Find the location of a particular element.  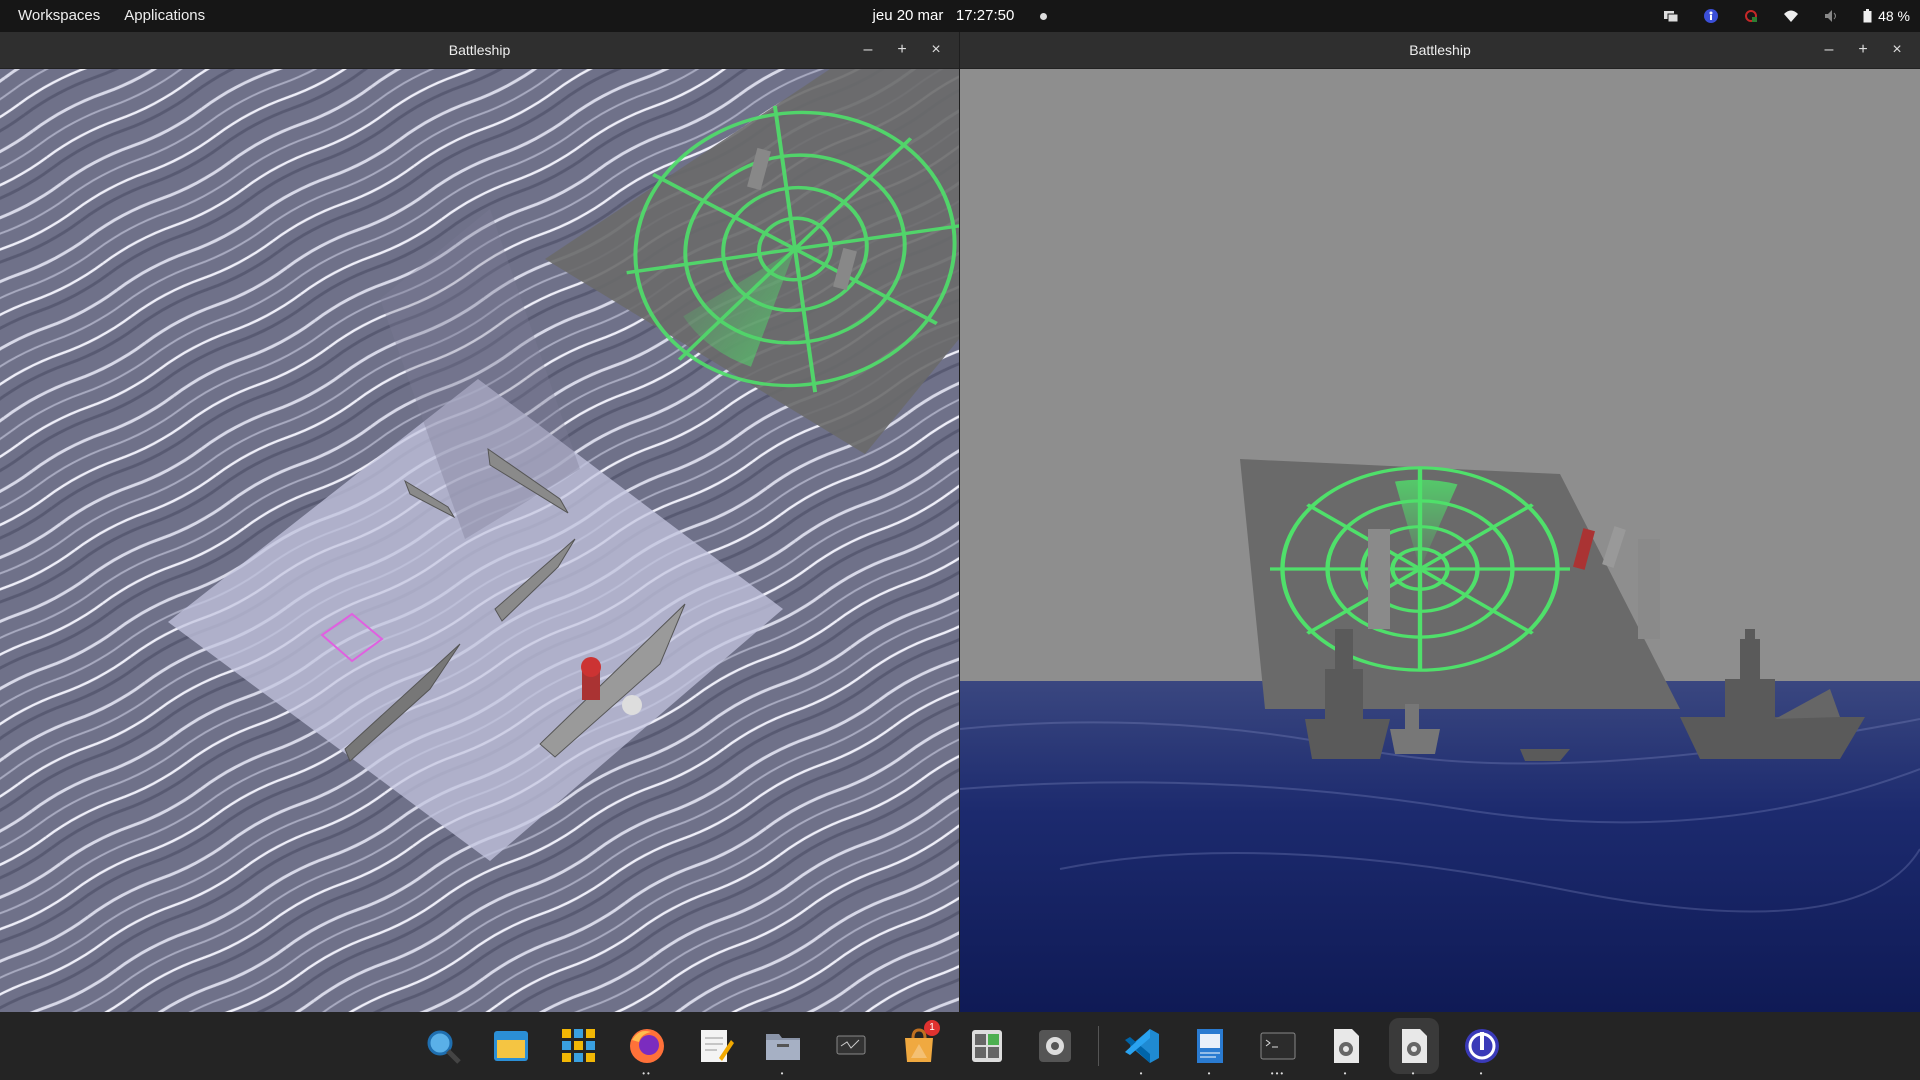

app-grid-icon is located at coordinates (579, 1046).